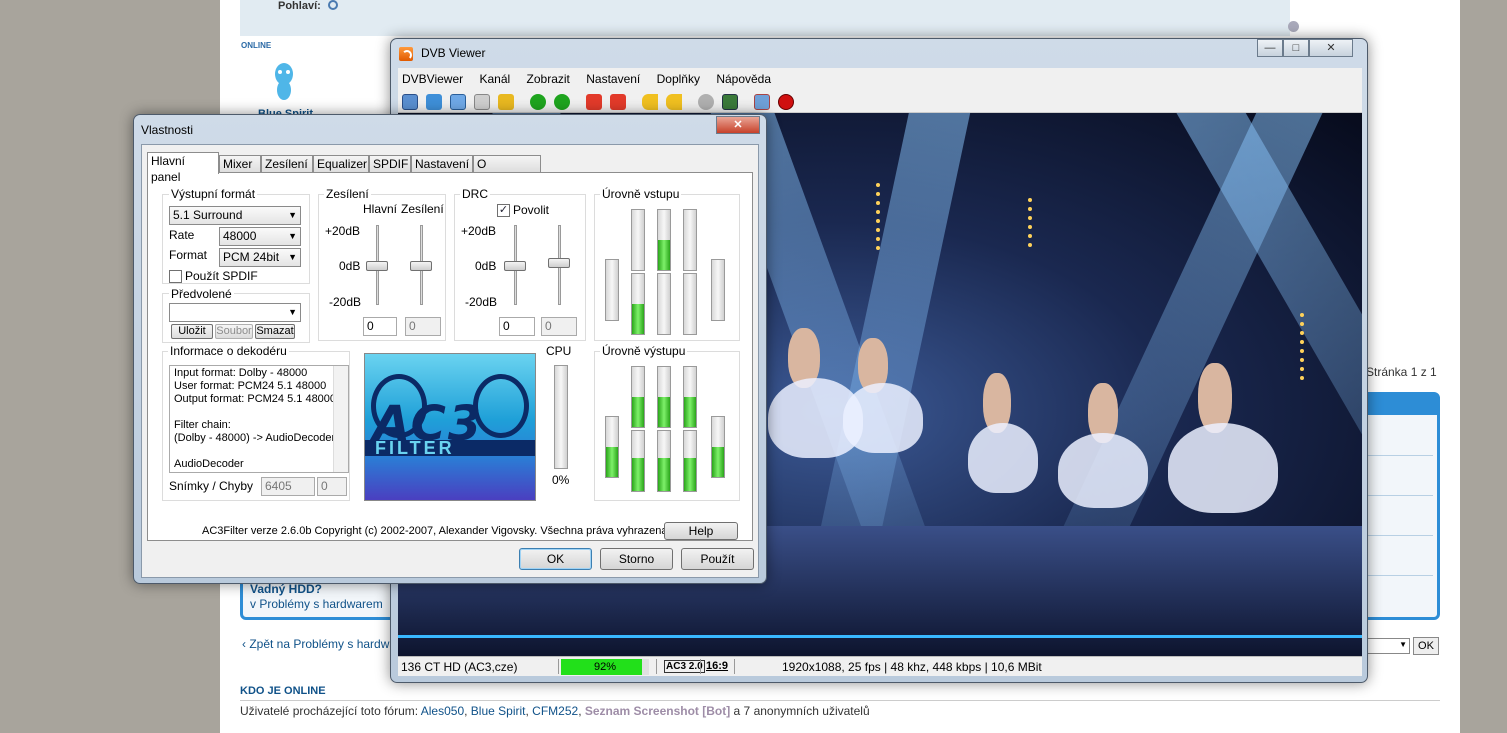 This screenshot has height=733, width=1507. I want to click on preset-select: ▼, so click(235, 312).